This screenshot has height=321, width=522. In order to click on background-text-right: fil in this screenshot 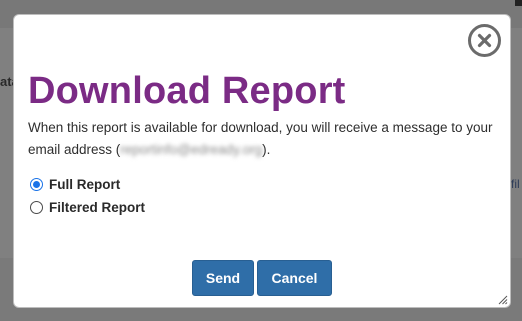, I will do `click(515, 184)`.